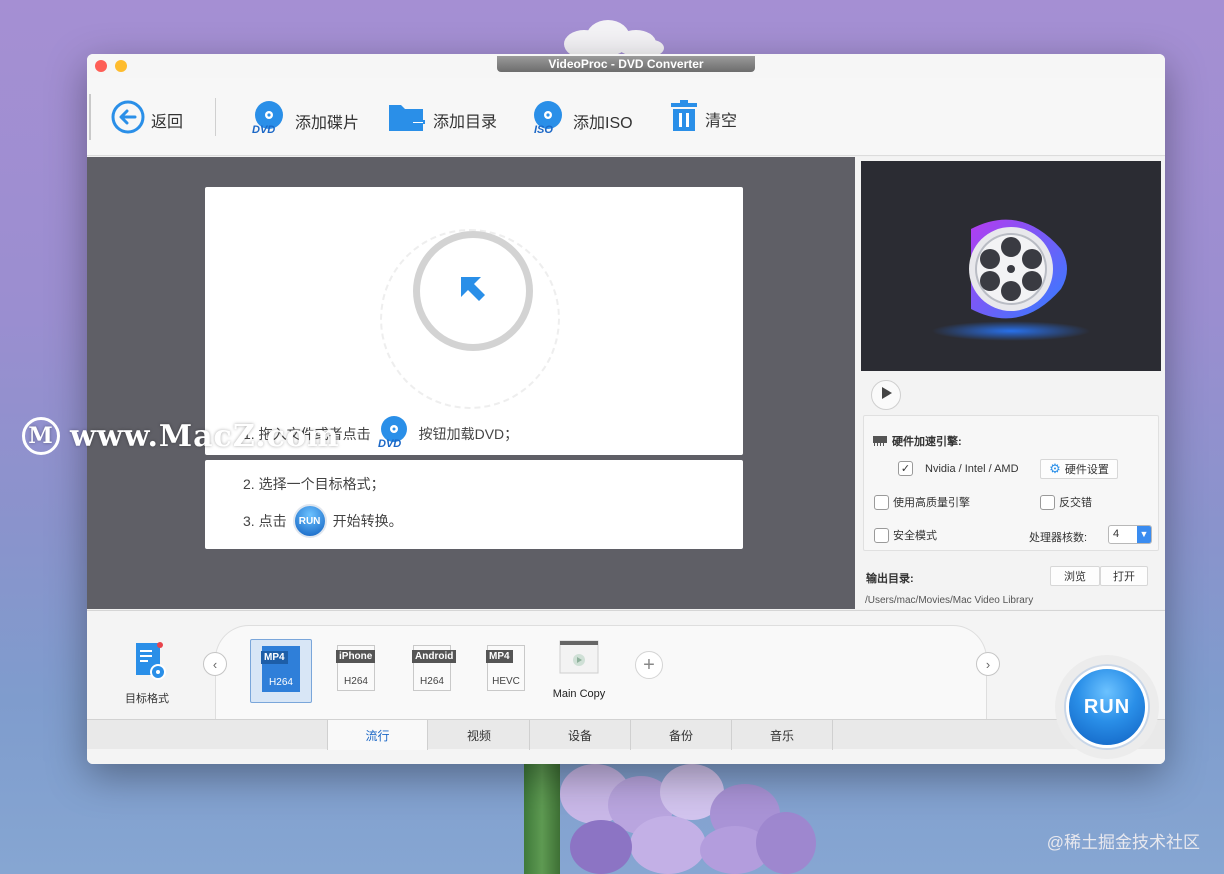  What do you see at coordinates (579, 694) in the screenshot?
I see `main-copy-label: Main Copy` at bounding box center [579, 694].